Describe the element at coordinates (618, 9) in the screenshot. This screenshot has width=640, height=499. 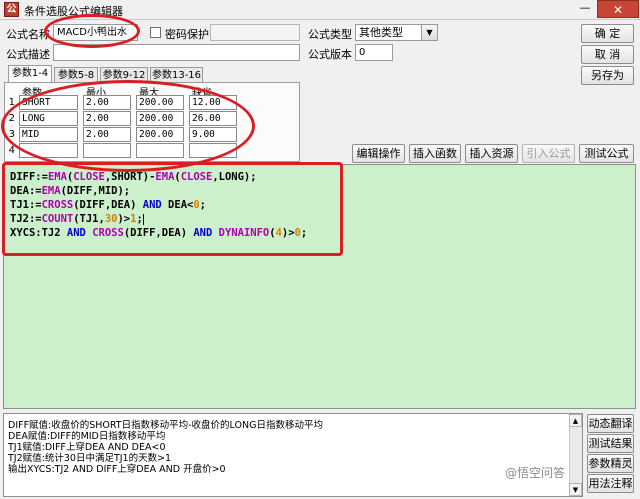
I see `close-button: ✕` at that location.